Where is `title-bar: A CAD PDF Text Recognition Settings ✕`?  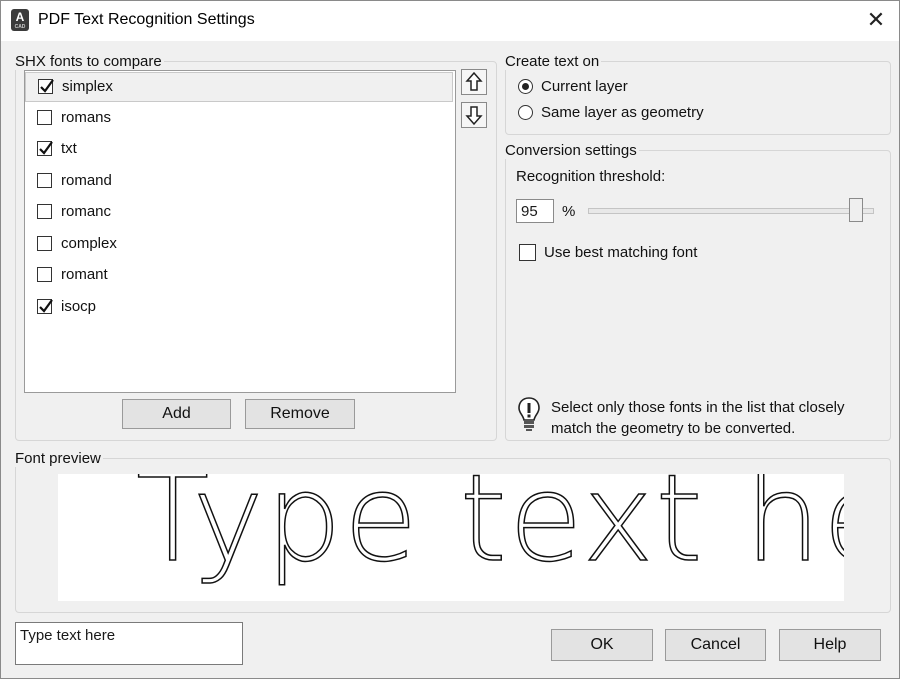 title-bar: A CAD PDF Text Recognition Settings ✕ is located at coordinates (450, 21).